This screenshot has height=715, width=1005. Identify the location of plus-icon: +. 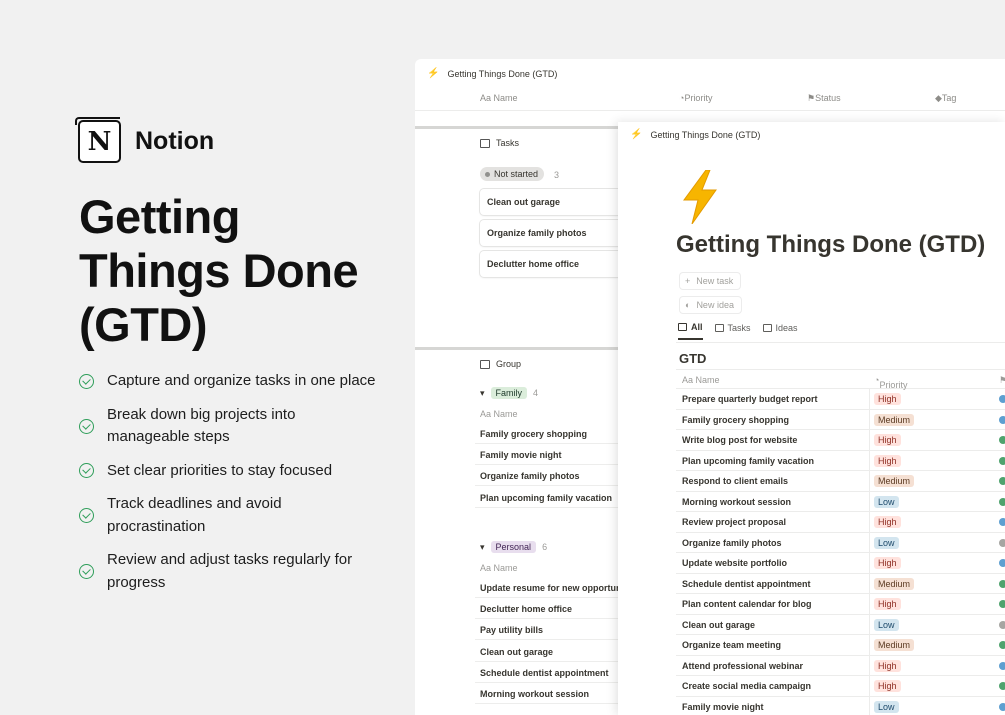
(688, 281).